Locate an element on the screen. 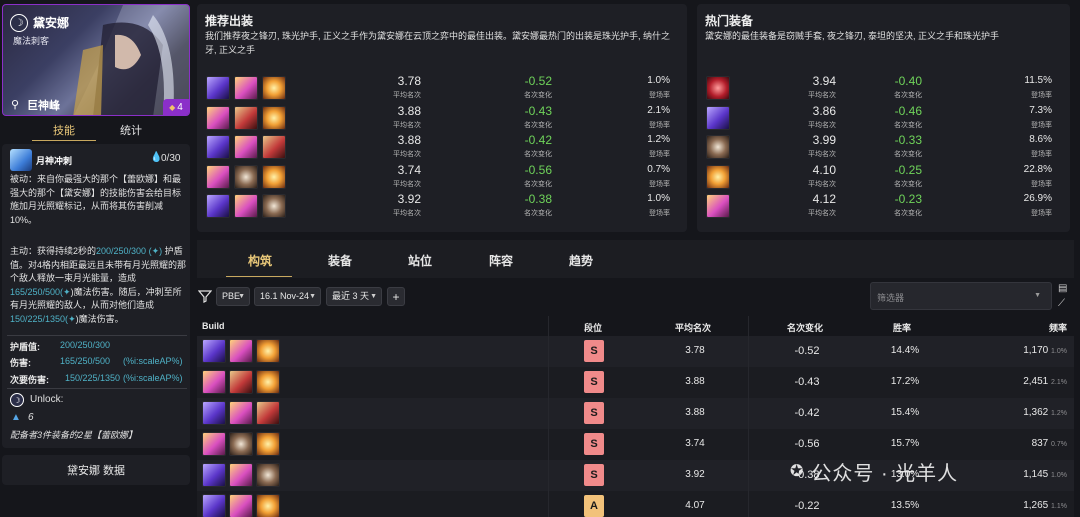 The image size is (1080, 517). pick-label: 登场率 is located at coordinates (659, 154).